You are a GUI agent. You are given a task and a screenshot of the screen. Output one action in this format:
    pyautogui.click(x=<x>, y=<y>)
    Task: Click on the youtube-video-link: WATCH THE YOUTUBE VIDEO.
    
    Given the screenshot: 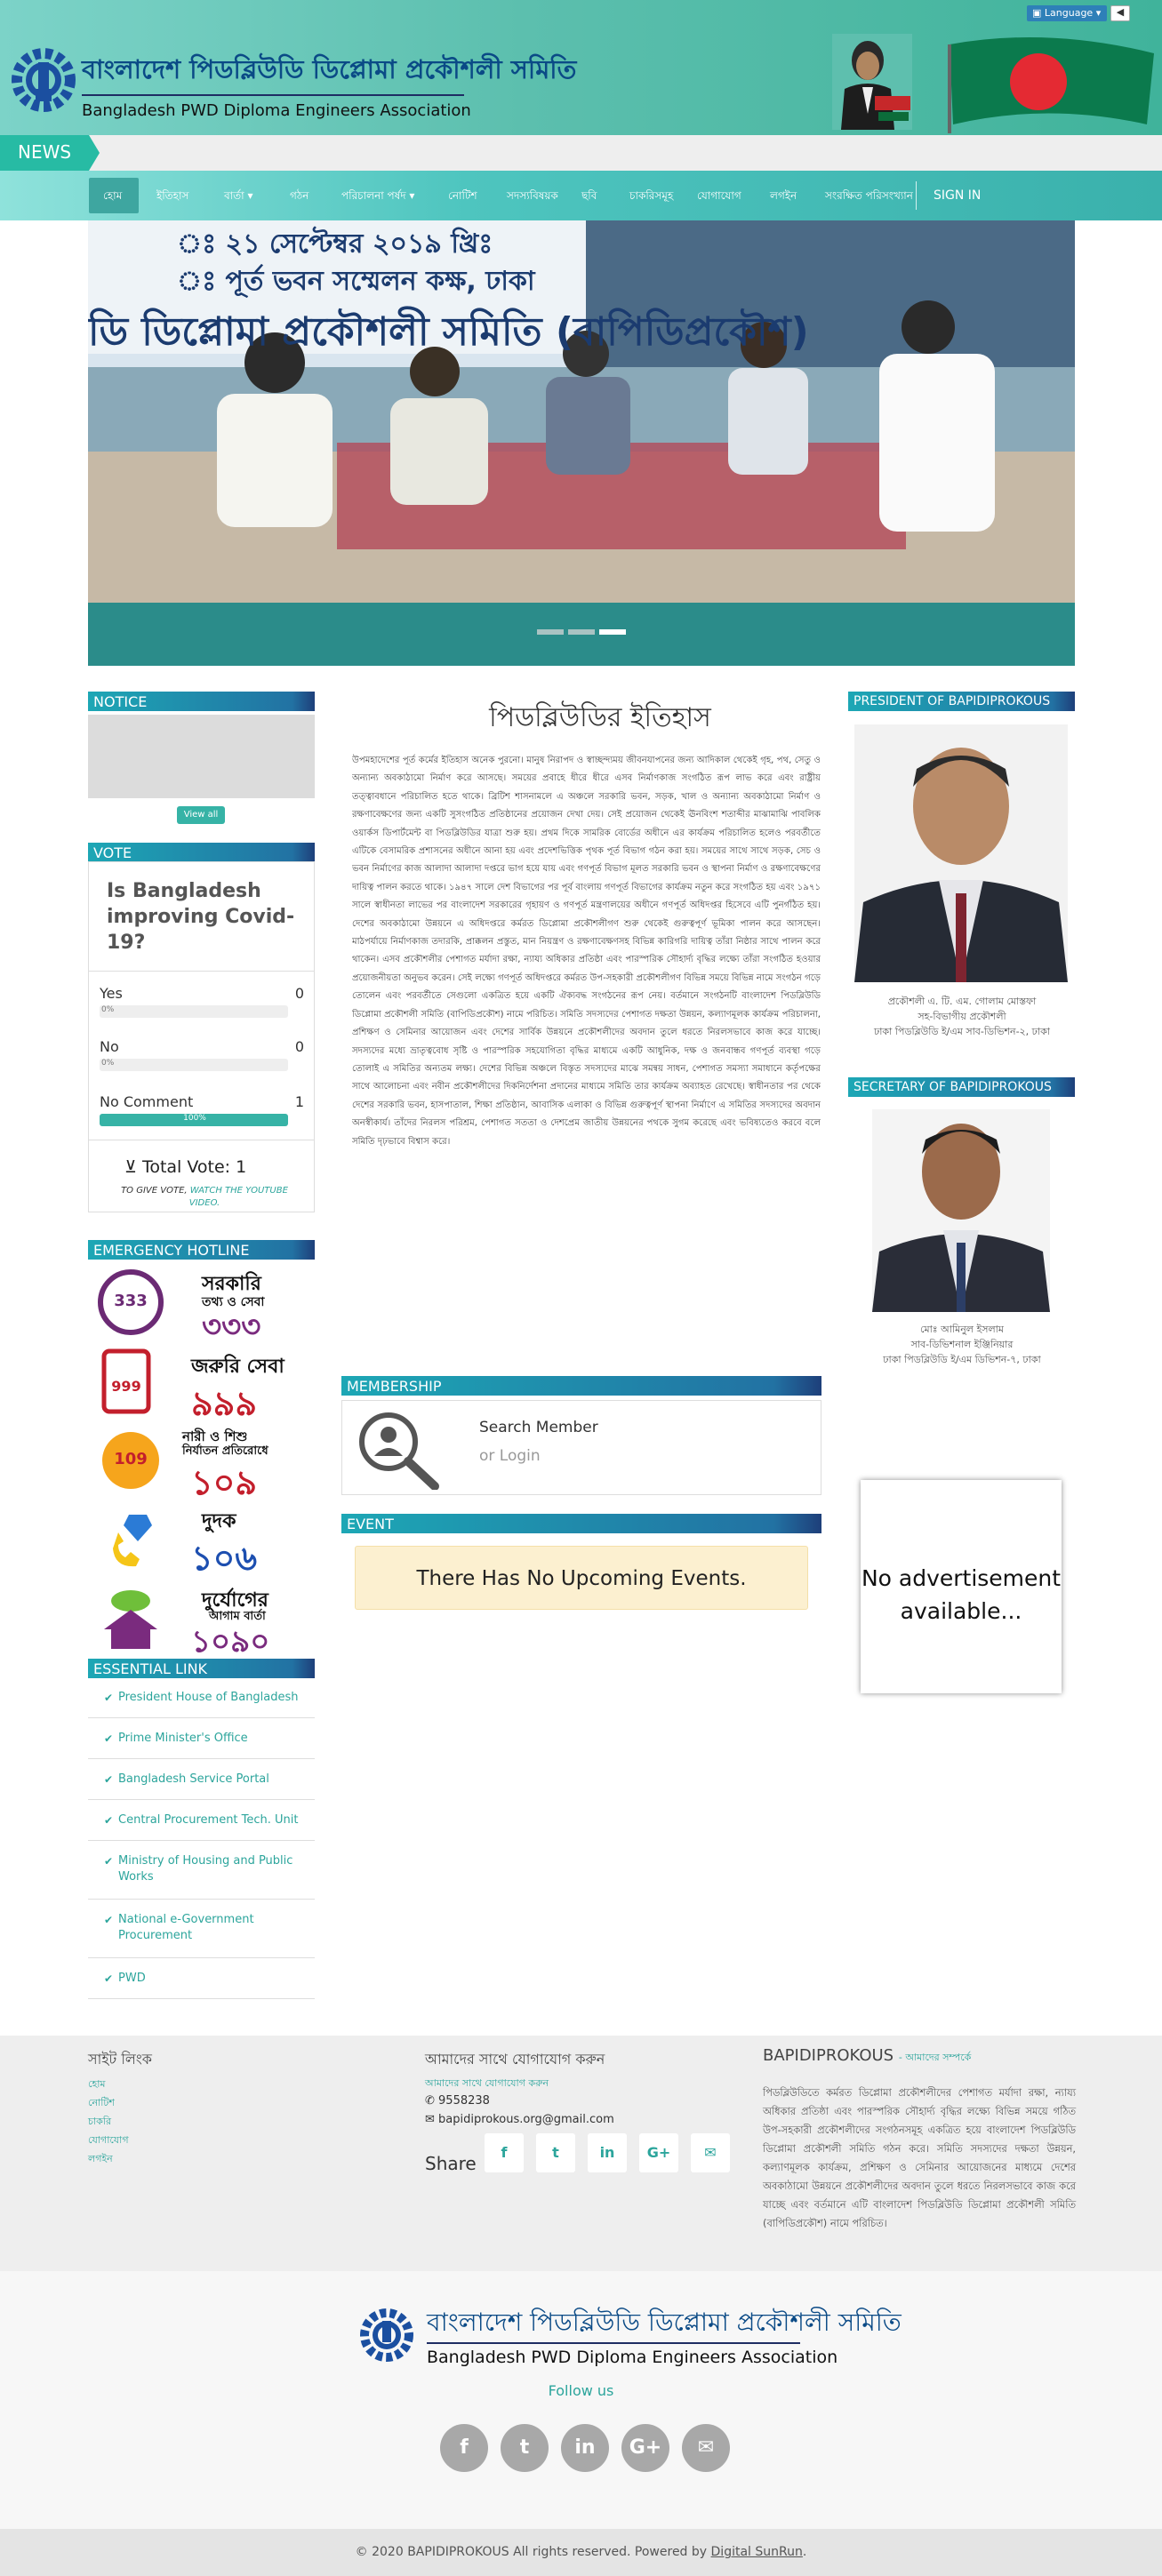 What is the action you would take?
    pyautogui.click(x=238, y=1197)
    